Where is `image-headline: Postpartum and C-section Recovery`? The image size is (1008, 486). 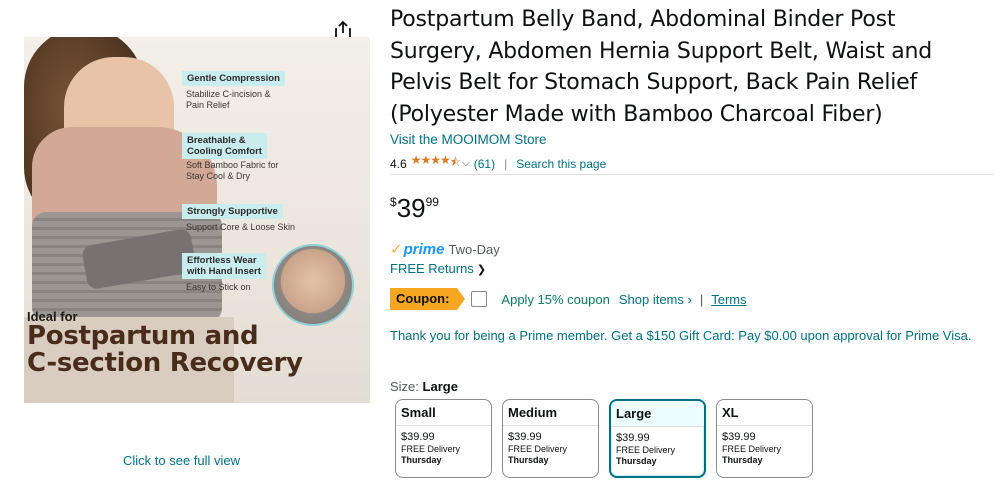 image-headline: Postpartum and C-section Recovery is located at coordinates (165, 350).